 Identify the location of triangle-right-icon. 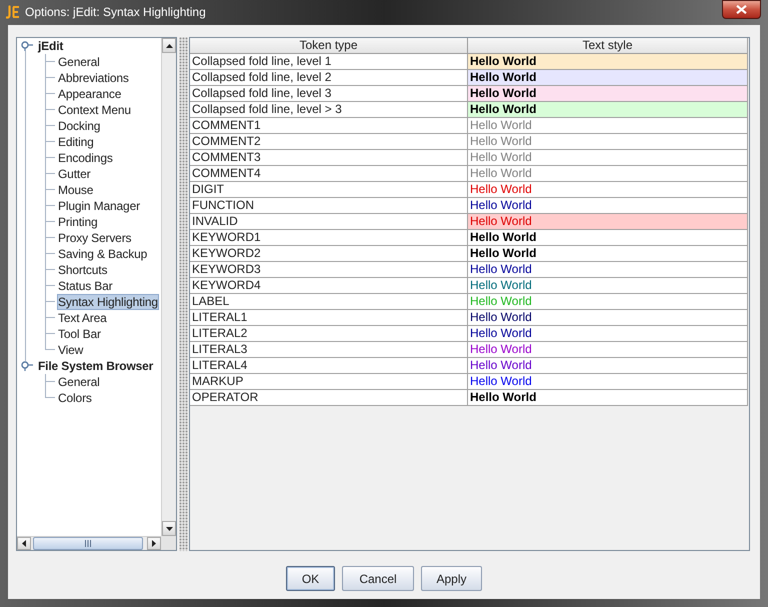
(154, 543).